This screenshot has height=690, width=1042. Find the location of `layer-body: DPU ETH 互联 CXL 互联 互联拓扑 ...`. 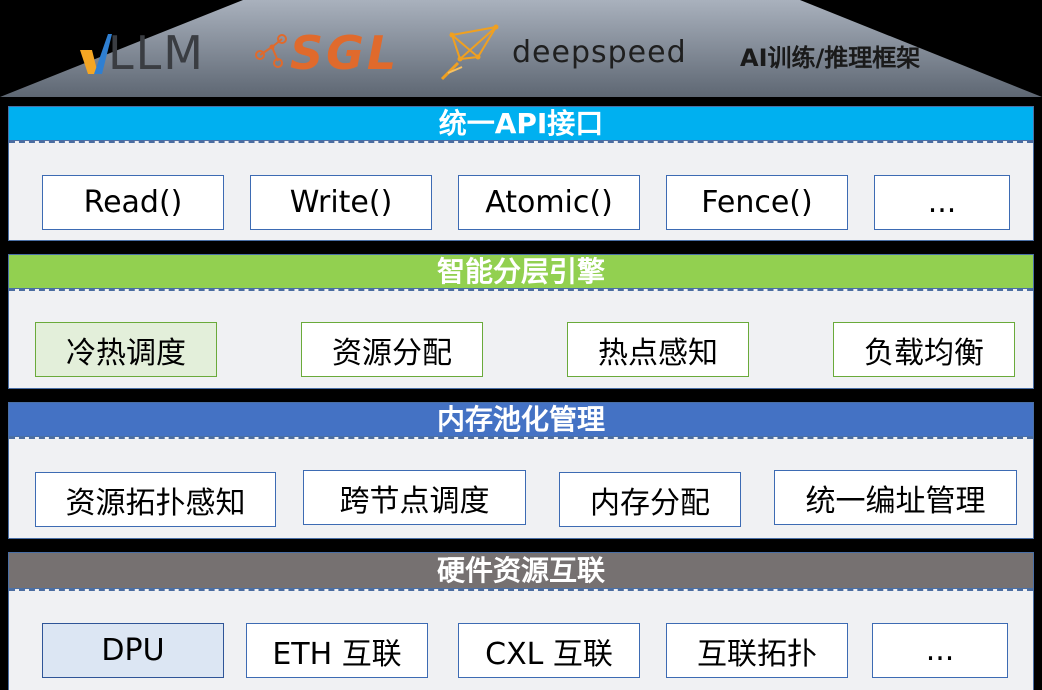

layer-body: DPU ETH 互联 CXL 互联 互联拓扑 ... is located at coordinates (521, 639).